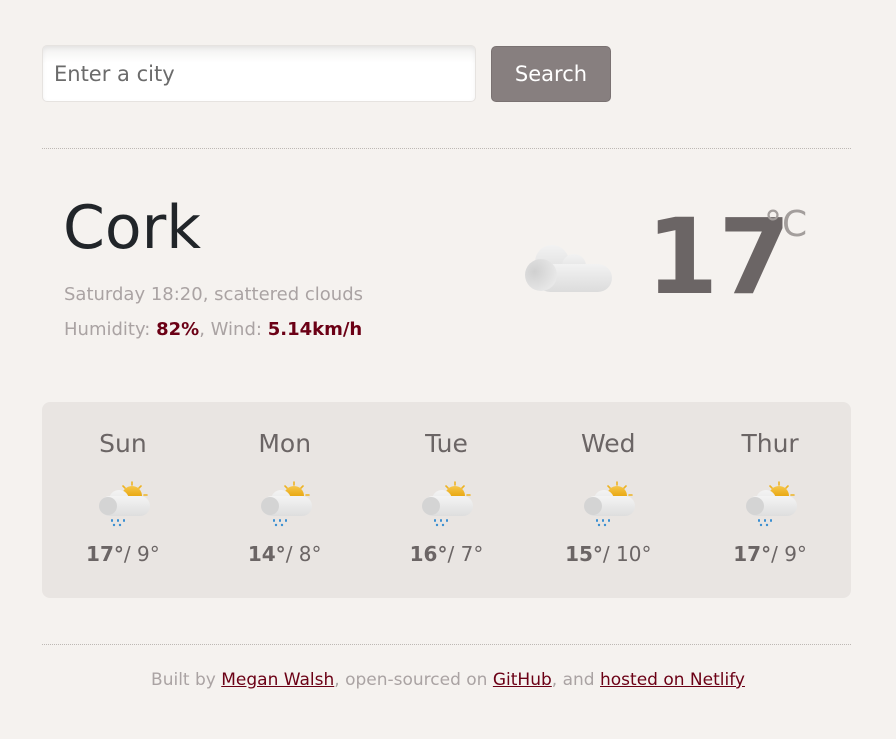  Describe the element at coordinates (289, 294) in the screenshot. I see `weather-description: scattered clouds` at that location.